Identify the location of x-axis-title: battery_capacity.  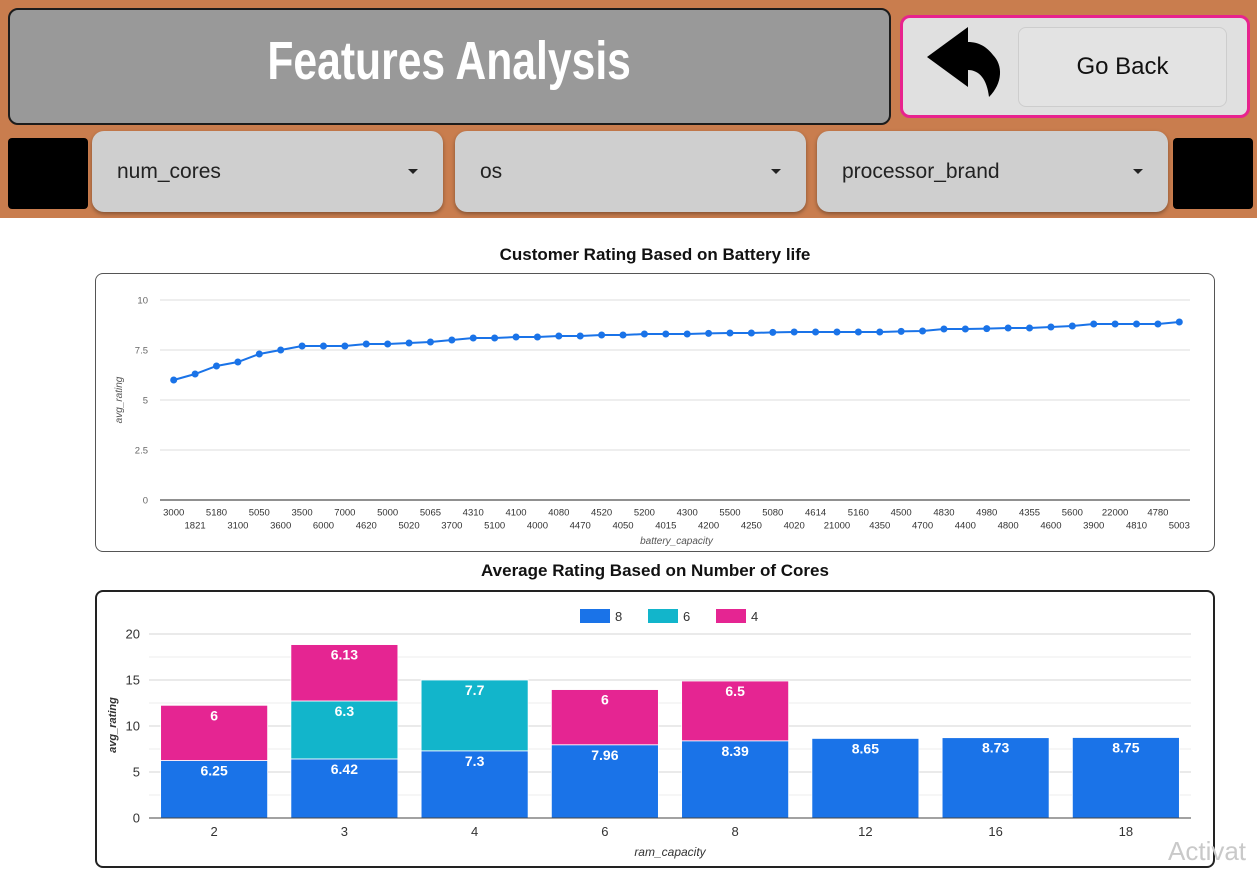
(677, 541).